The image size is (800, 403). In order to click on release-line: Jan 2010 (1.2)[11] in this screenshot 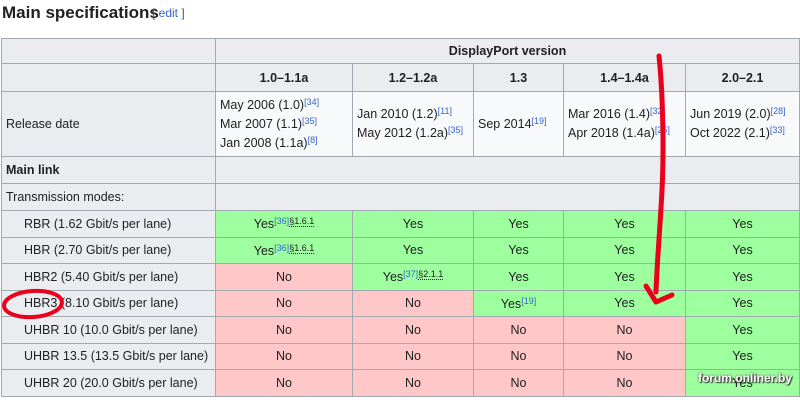, I will do `click(413, 114)`.